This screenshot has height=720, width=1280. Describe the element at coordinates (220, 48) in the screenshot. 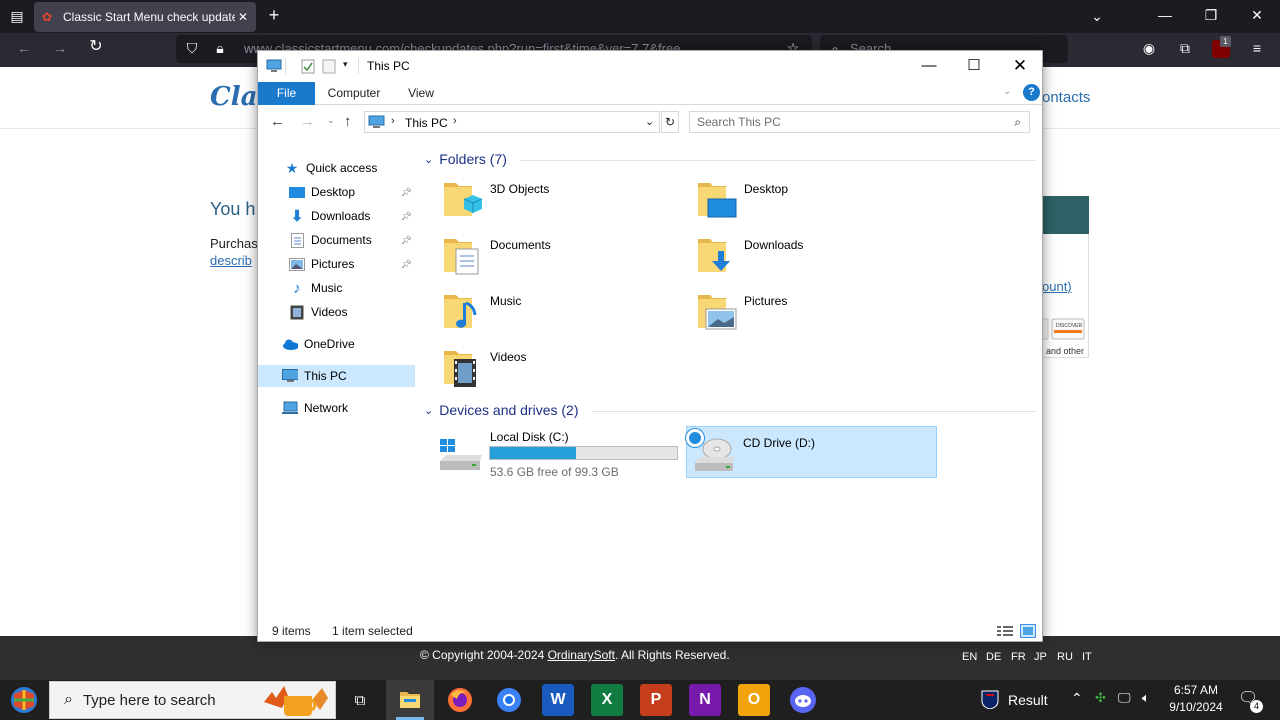

I see `lock-icon: 🔒︎` at that location.